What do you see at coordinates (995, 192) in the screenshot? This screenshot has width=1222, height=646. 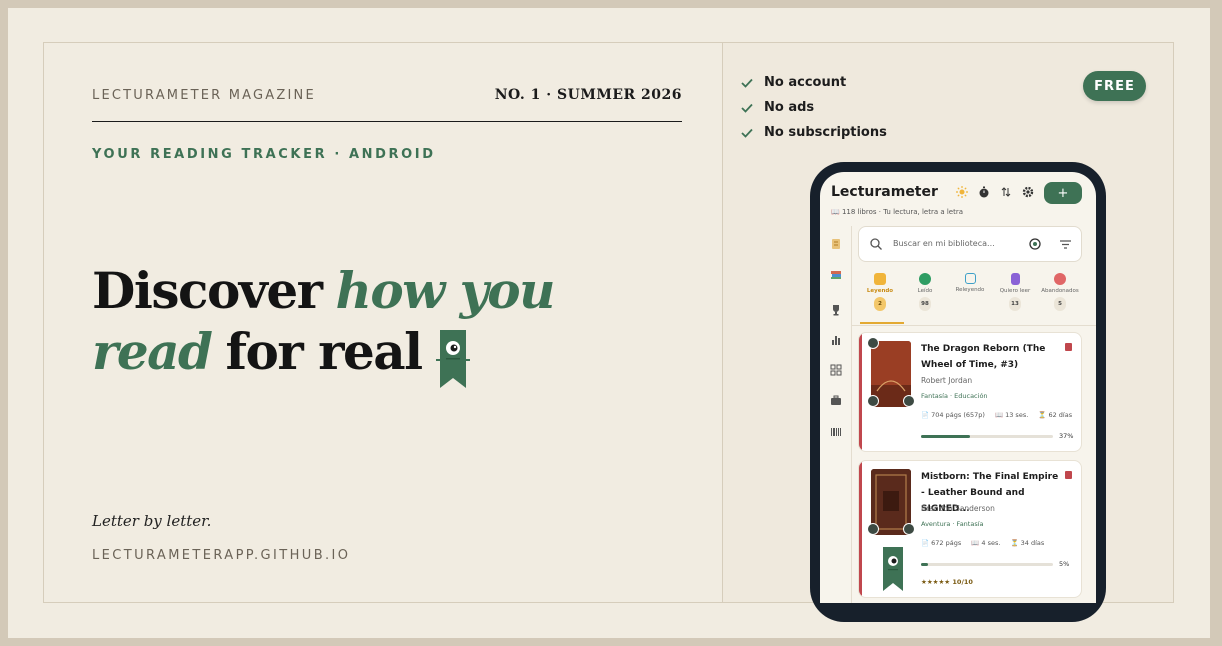 I see `header-actions` at bounding box center [995, 192].